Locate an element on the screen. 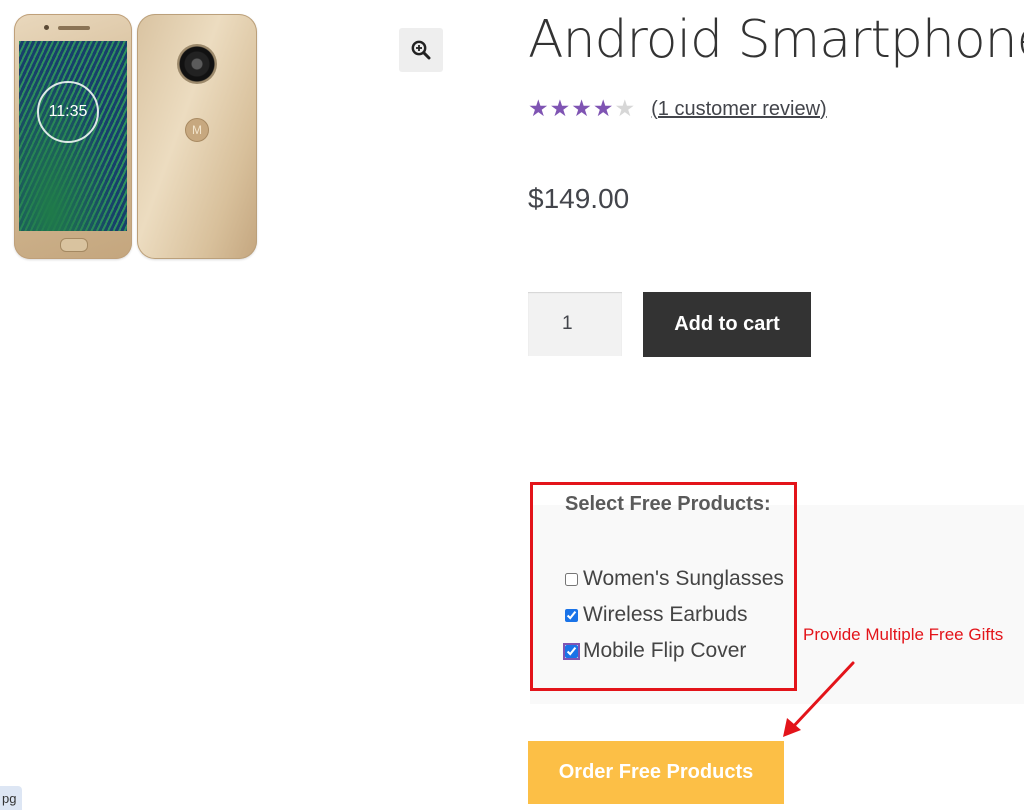 The image size is (1024, 812). phone-home-button is located at coordinates (74, 245).